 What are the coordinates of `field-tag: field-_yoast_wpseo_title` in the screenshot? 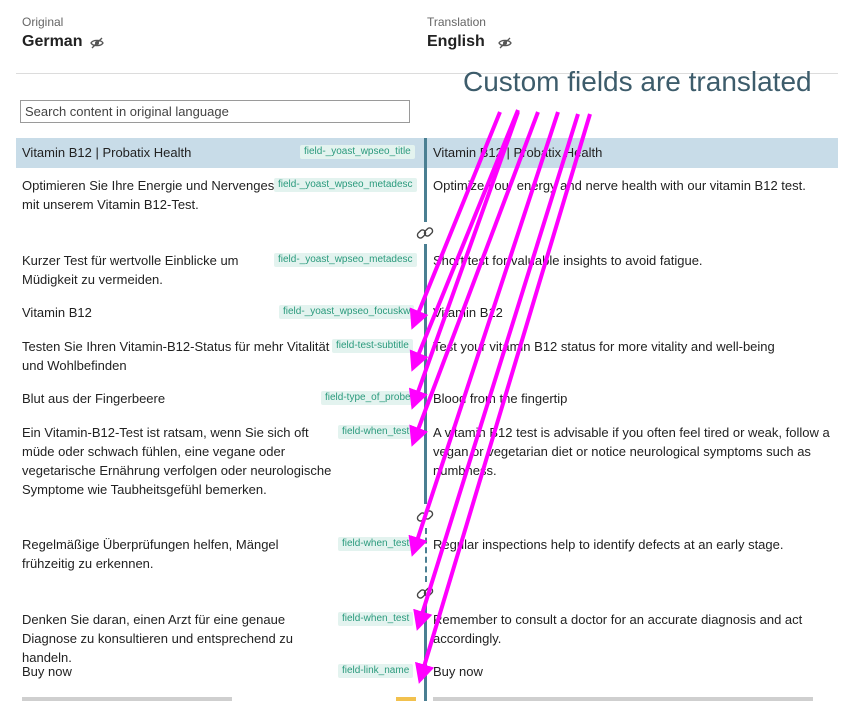 It's located at (357, 152).